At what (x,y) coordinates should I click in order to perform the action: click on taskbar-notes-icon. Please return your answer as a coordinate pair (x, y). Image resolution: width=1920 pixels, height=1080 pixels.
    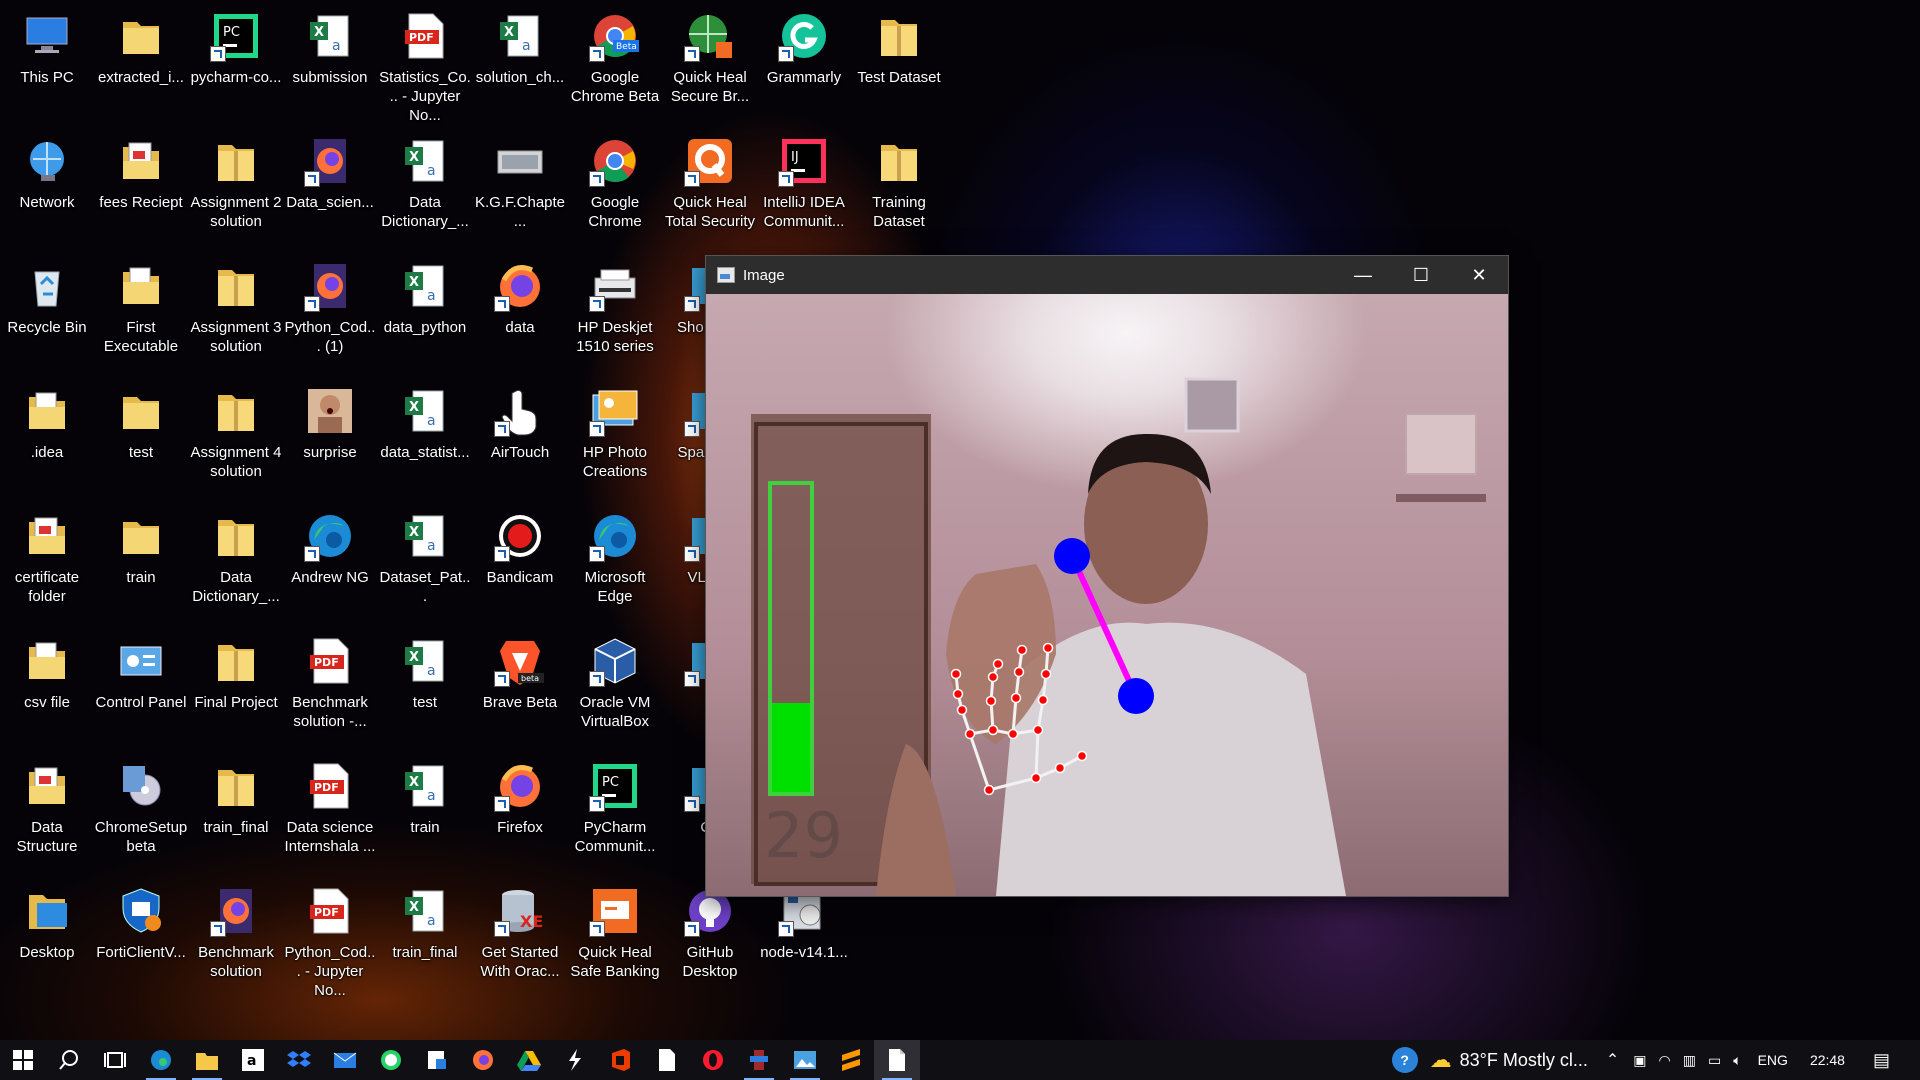
    Looking at the image, I should click on (437, 1060).